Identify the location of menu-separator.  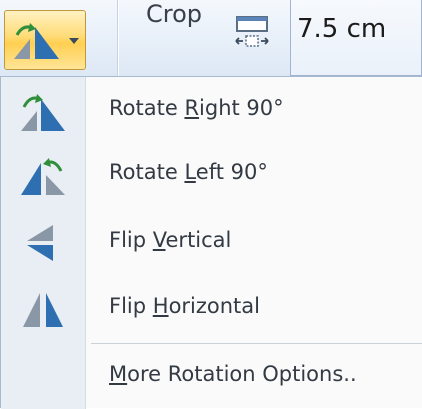
(256, 343).